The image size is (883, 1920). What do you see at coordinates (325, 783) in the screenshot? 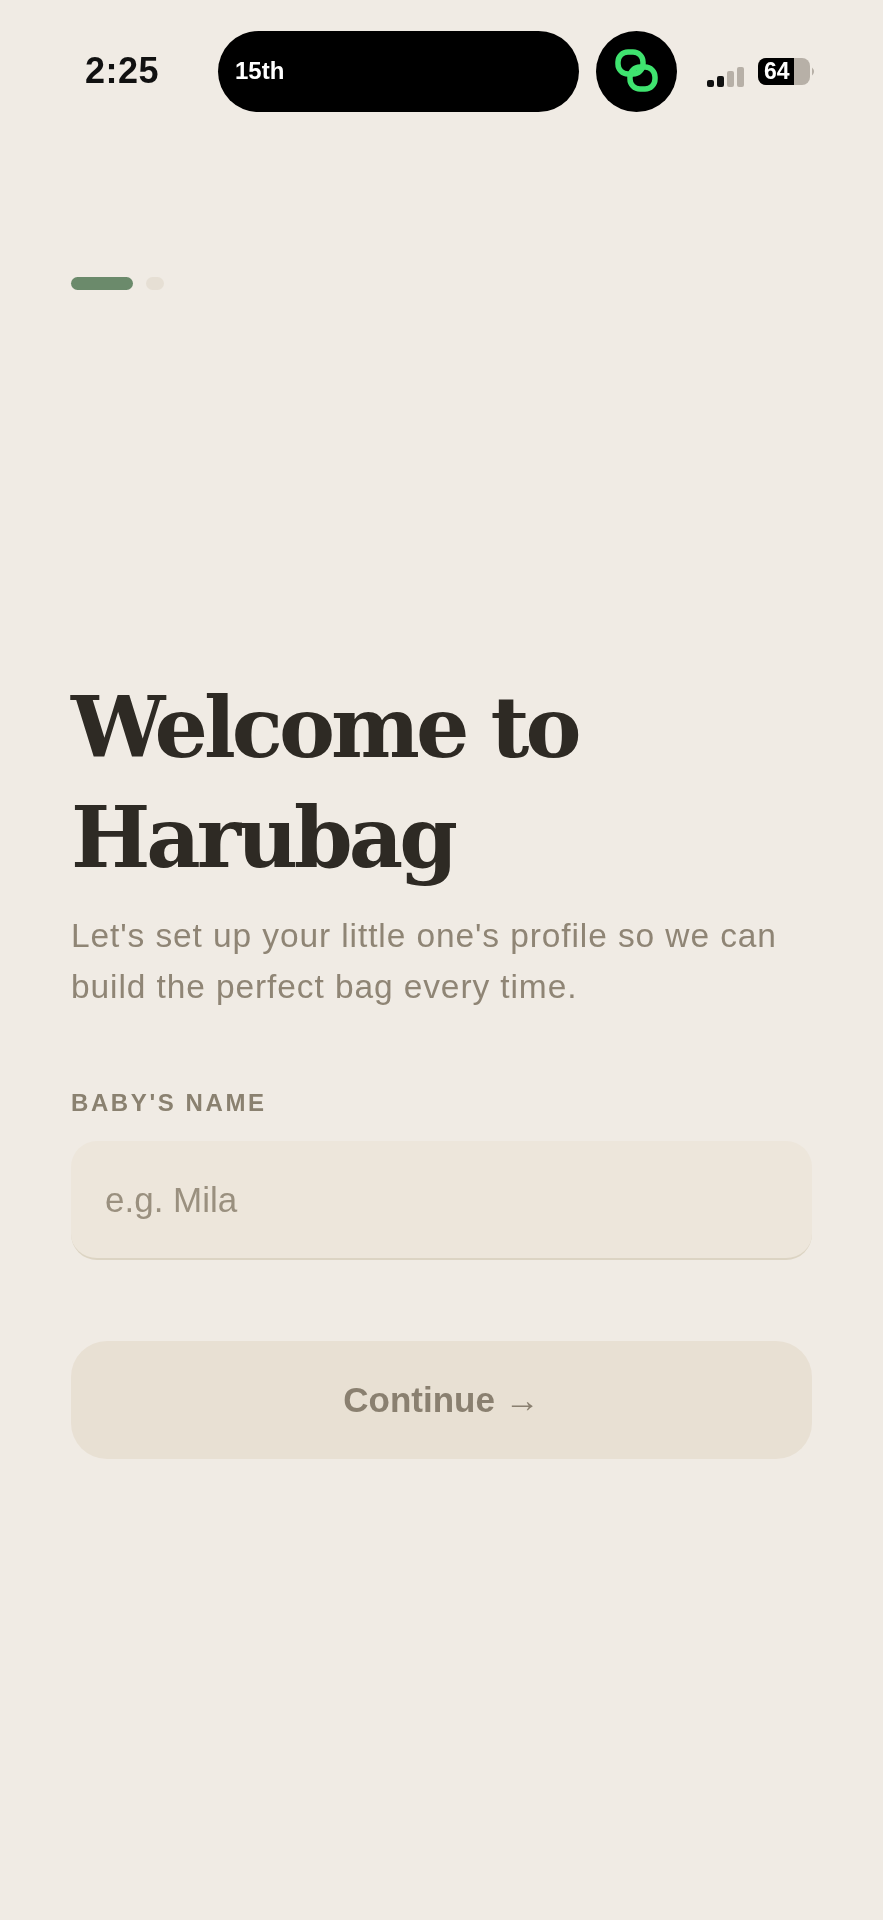
I see `welcome-title: Welcome to Harubag` at bounding box center [325, 783].